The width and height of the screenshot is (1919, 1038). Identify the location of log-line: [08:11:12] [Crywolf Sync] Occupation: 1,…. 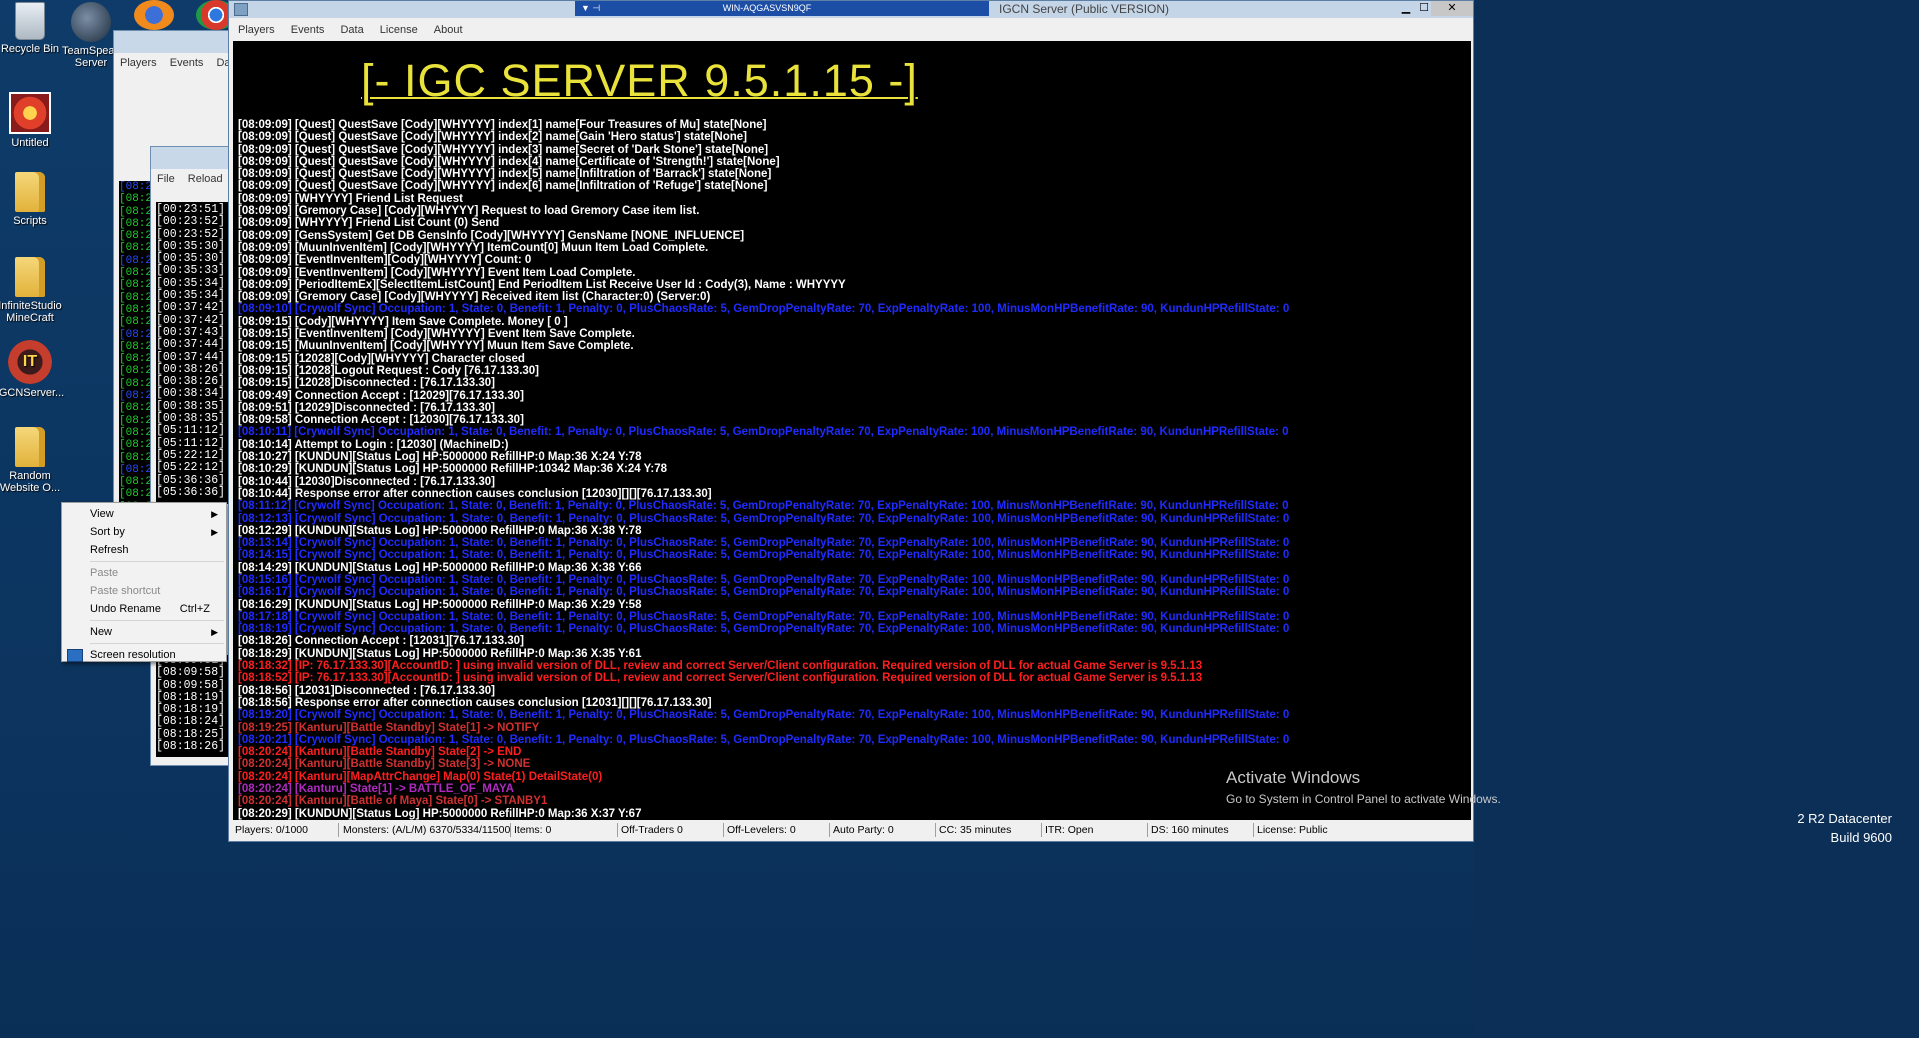
(763, 506).